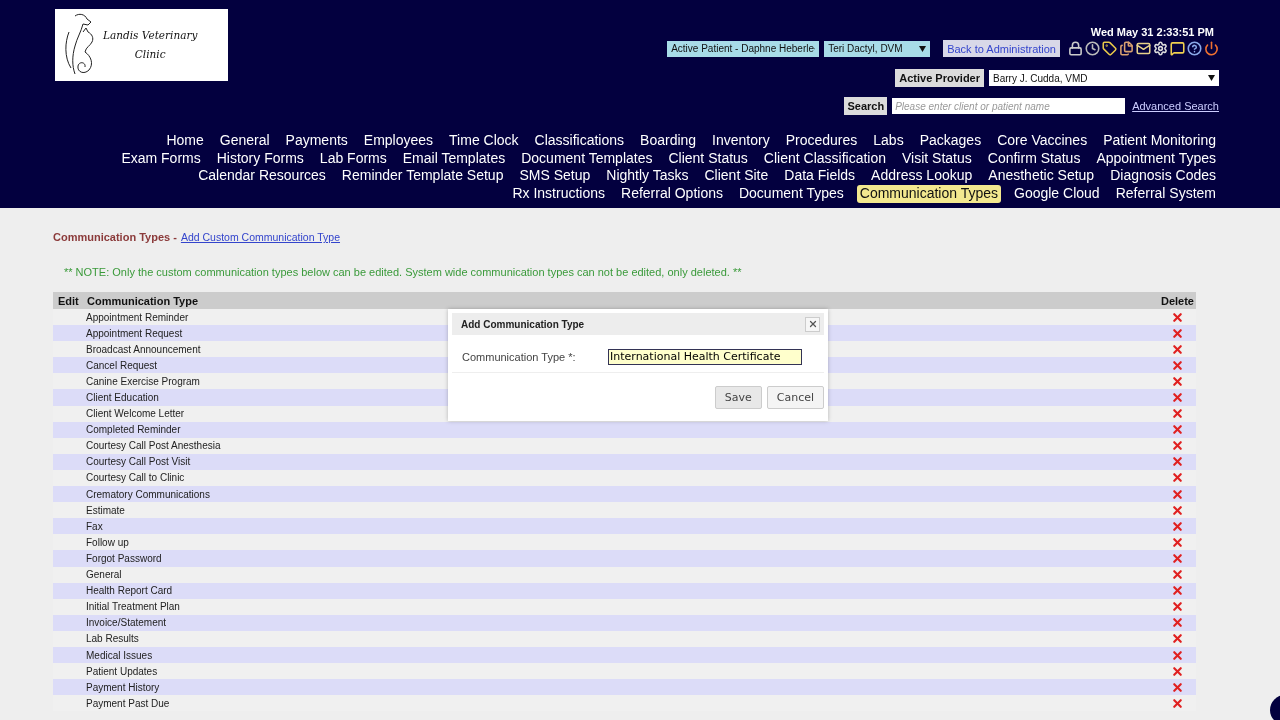 The height and width of the screenshot is (720, 1280). What do you see at coordinates (454, 158) in the screenshot?
I see `nav-link: Email Templates` at bounding box center [454, 158].